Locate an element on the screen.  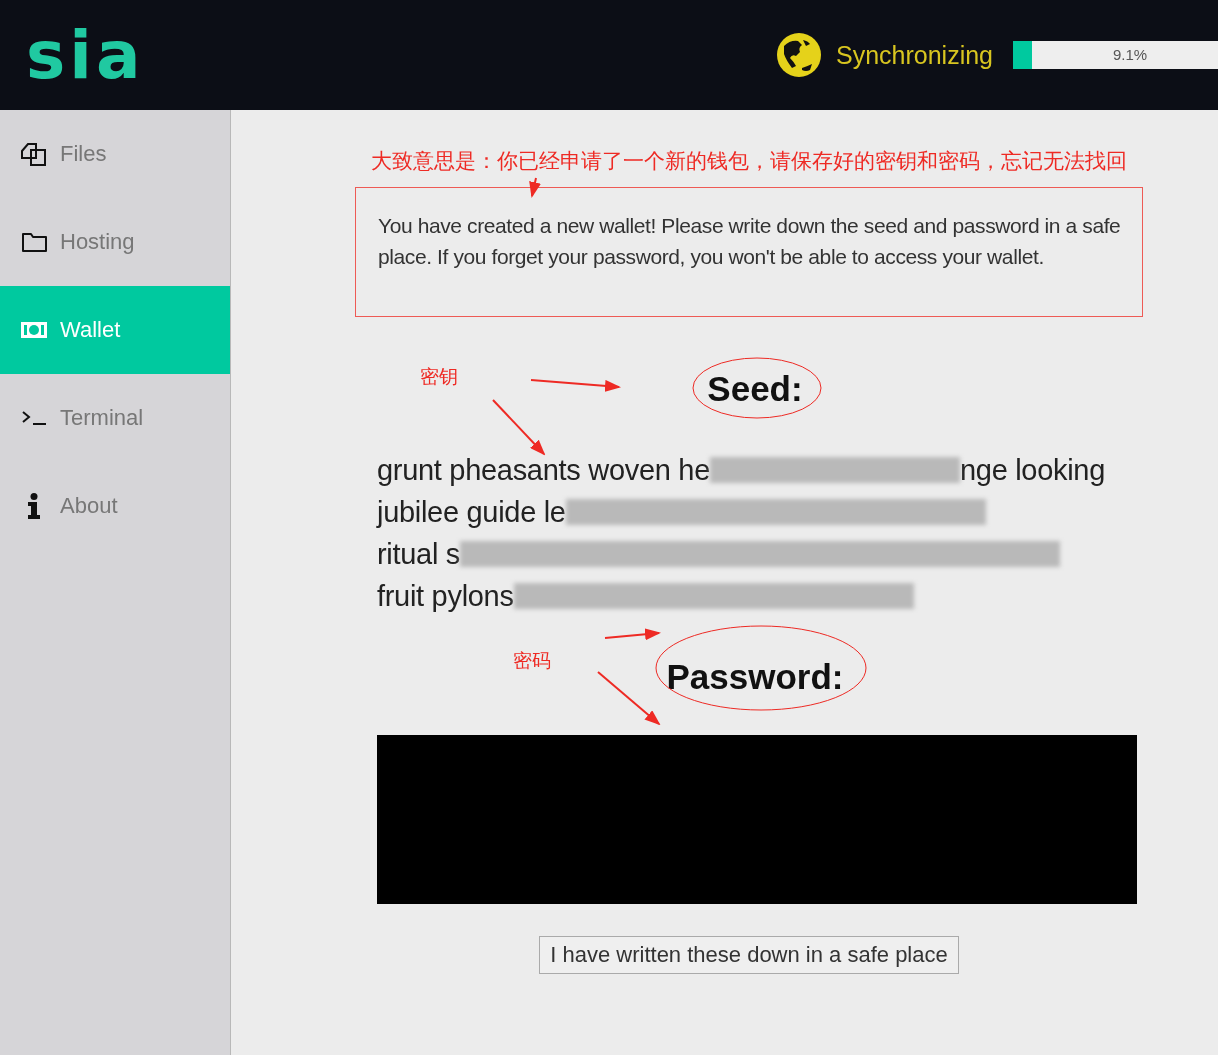
annotation-label: 密码 is located at coordinates (532, 661).